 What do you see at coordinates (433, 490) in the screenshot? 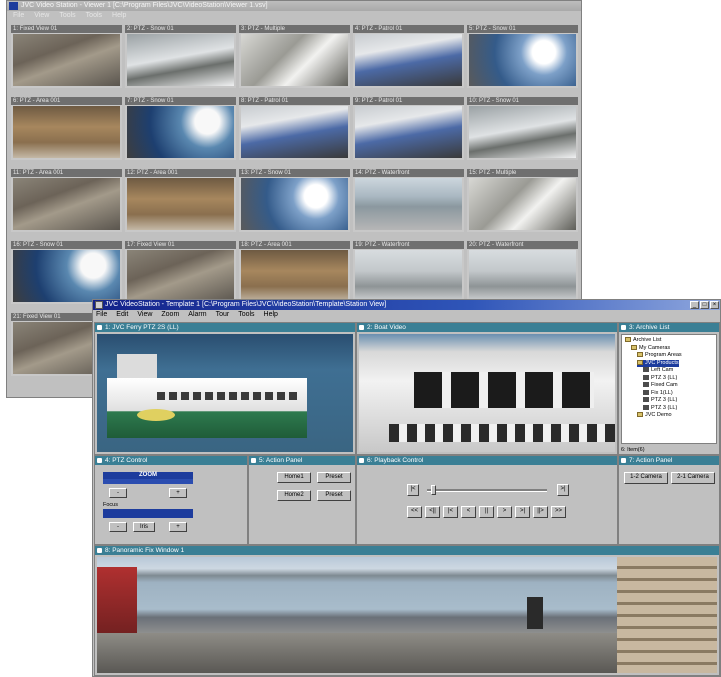
I see `playback-thumb` at bounding box center [433, 490].